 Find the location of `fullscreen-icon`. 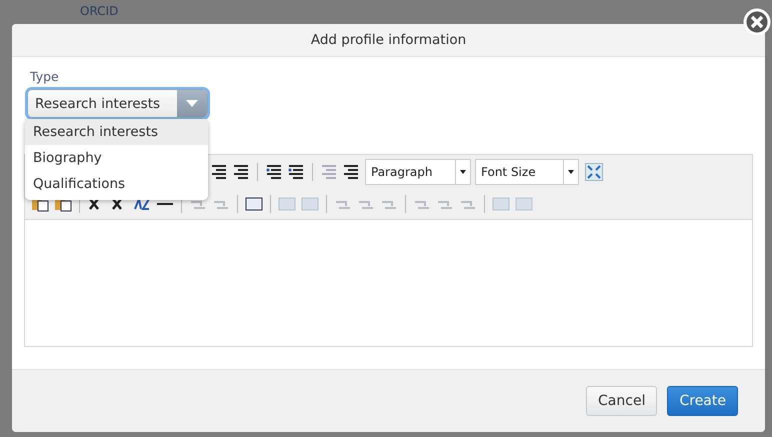

fullscreen-icon is located at coordinates (594, 172).